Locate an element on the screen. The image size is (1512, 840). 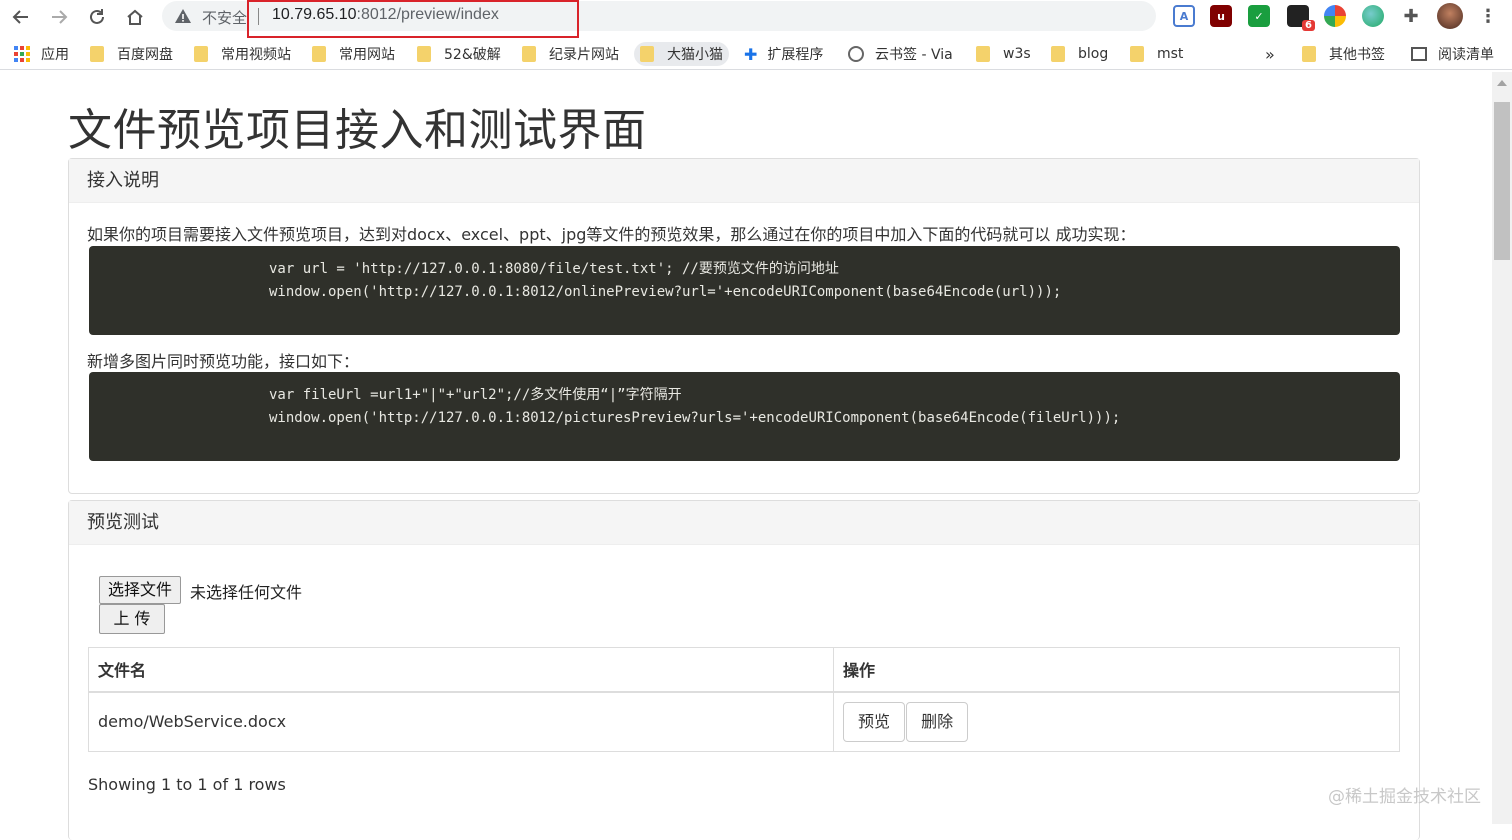
bookmark-folder: 纪录片网站 is located at coordinates (570, 54).